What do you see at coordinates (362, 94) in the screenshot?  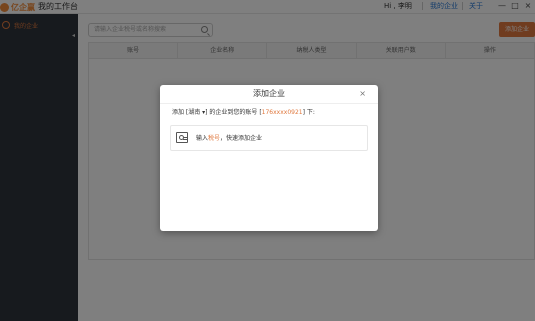 I see `close-icon: ×` at bounding box center [362, 94].